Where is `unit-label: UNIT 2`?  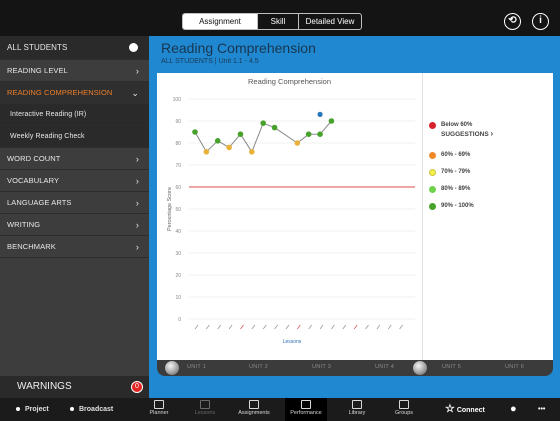
unit-label: UNIT 2 is located at coordinates (258, 367).